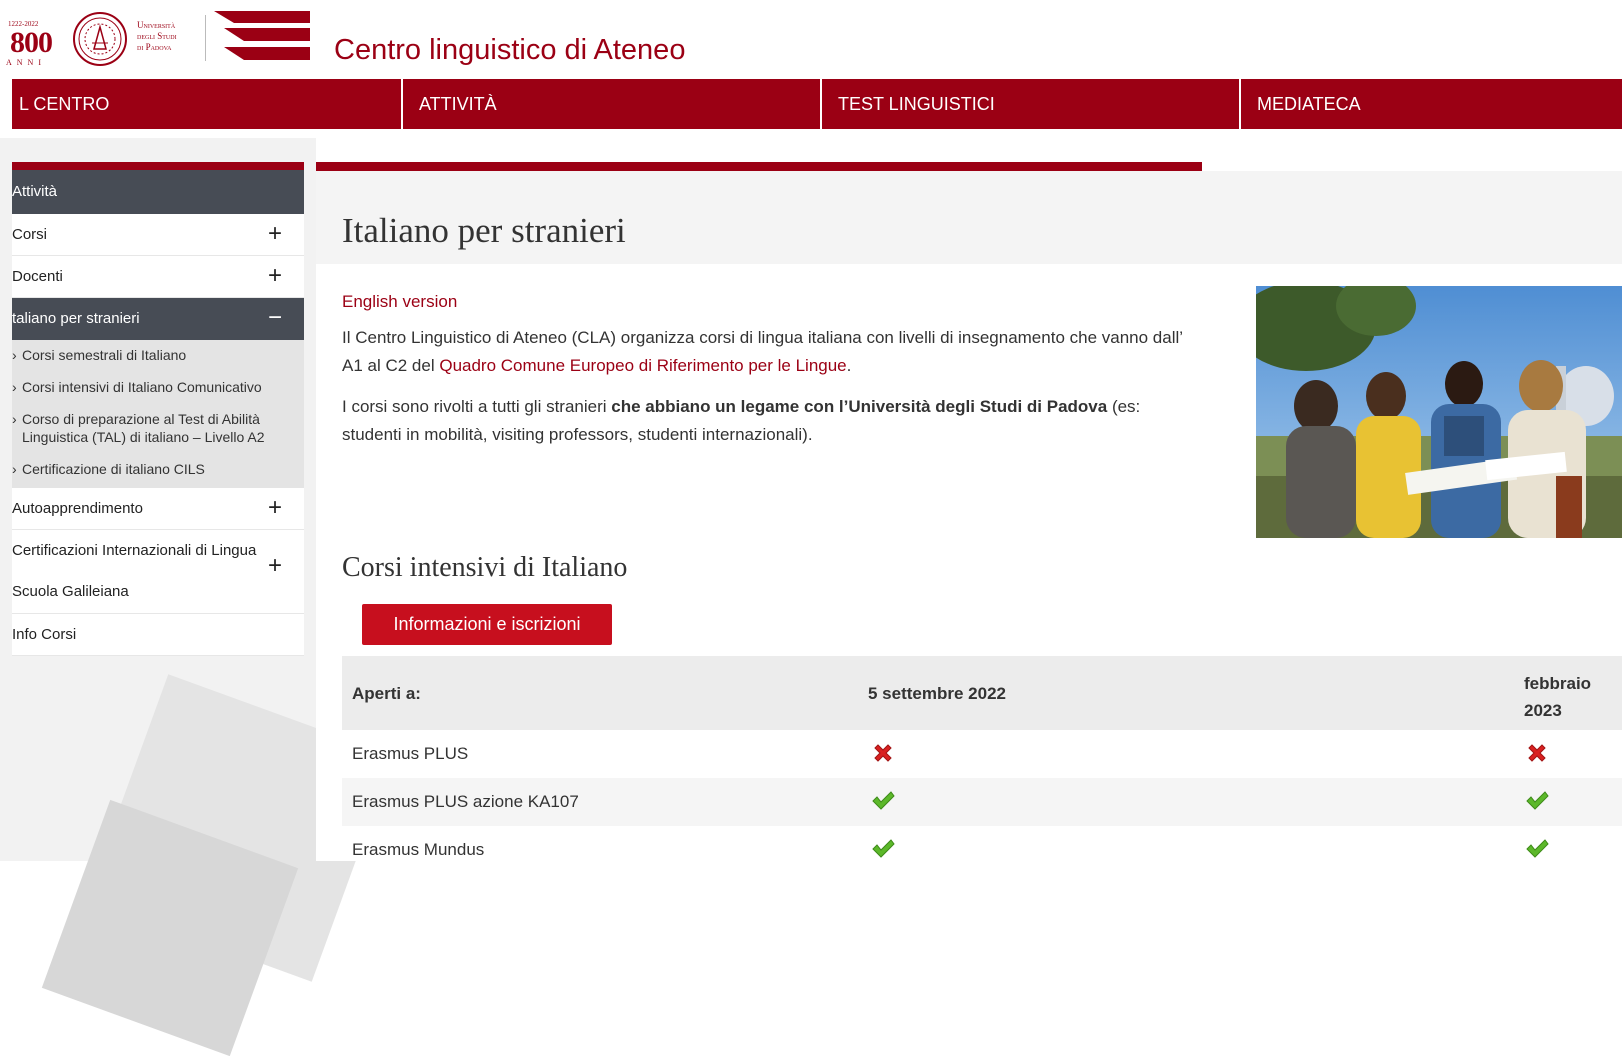 This screenshot has width=1622, height=1056. I want to click on sidebar-item-label: Docenti, so click(37, 276).